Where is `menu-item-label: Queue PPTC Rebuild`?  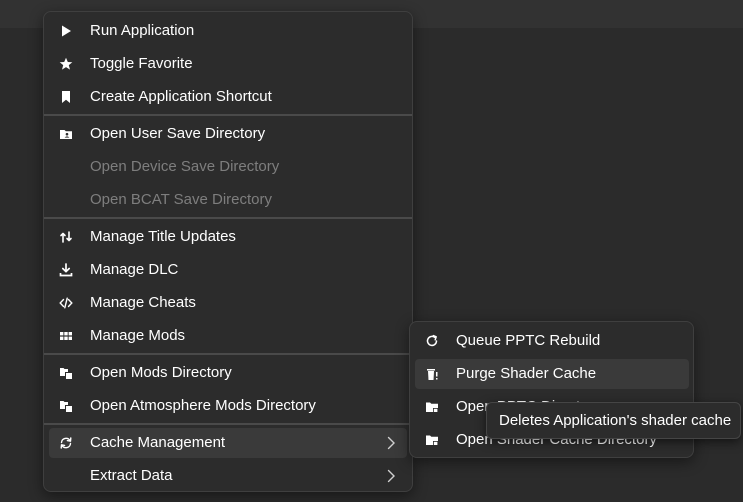 menu-item-label: Queue PPTC Rebuild is located at coordinates (528, 340).